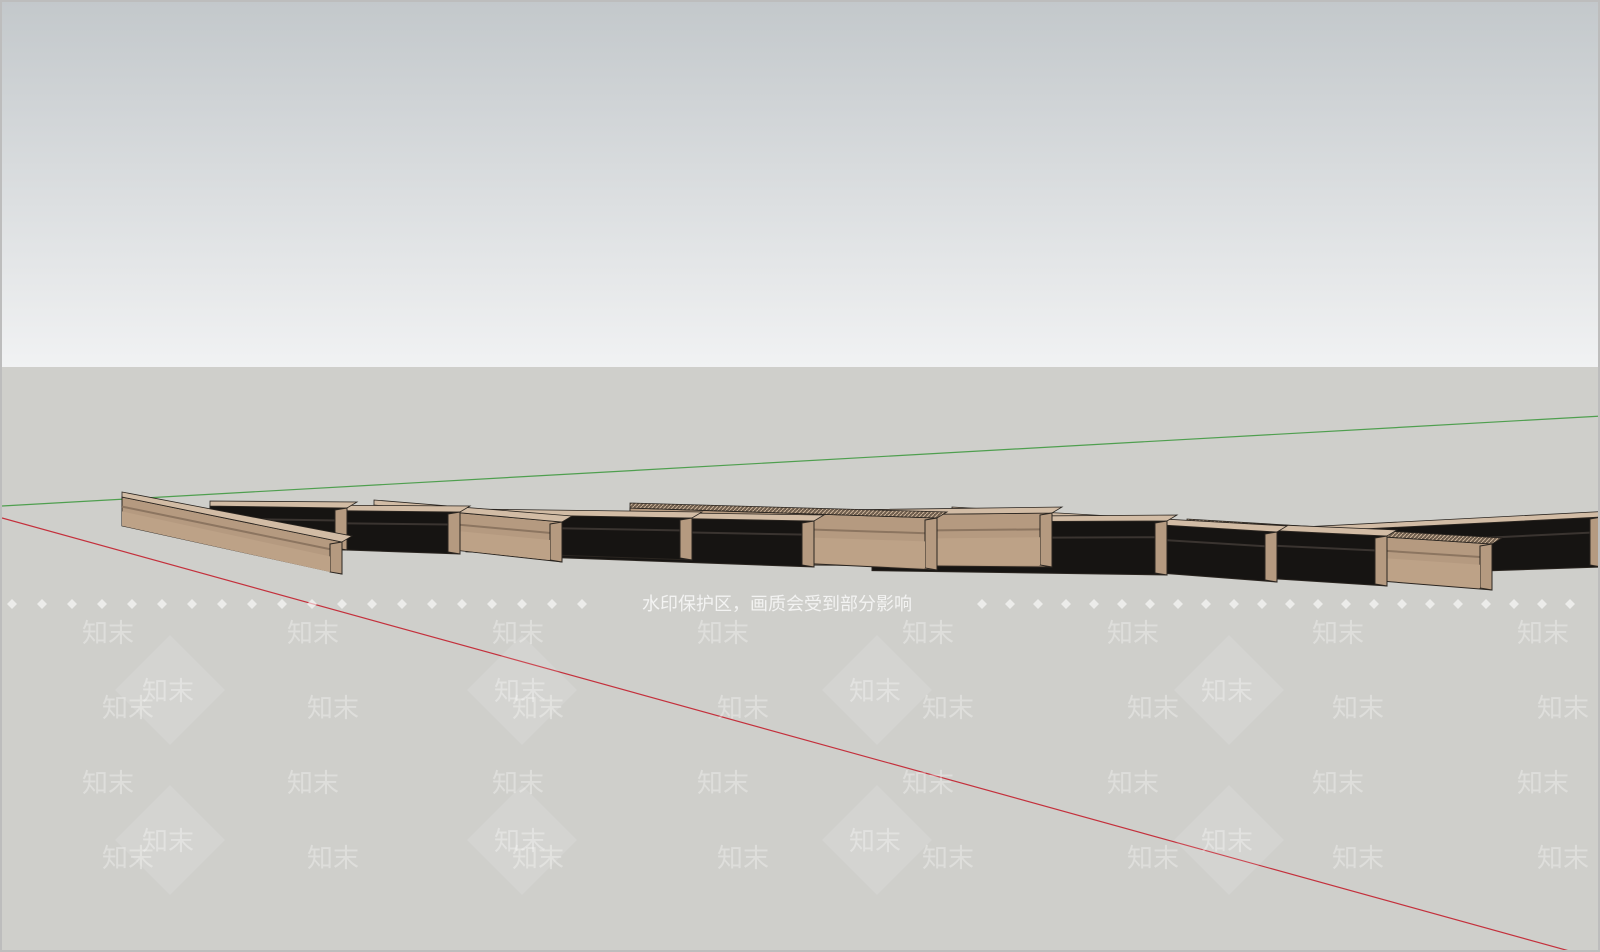 The height and width of the screenshot is (952, 1600). Describe the element at coordinates (777, 604) in the screenshot. I see `watermark-notice: 水印保护区，画质会受到部分影响` at that location.